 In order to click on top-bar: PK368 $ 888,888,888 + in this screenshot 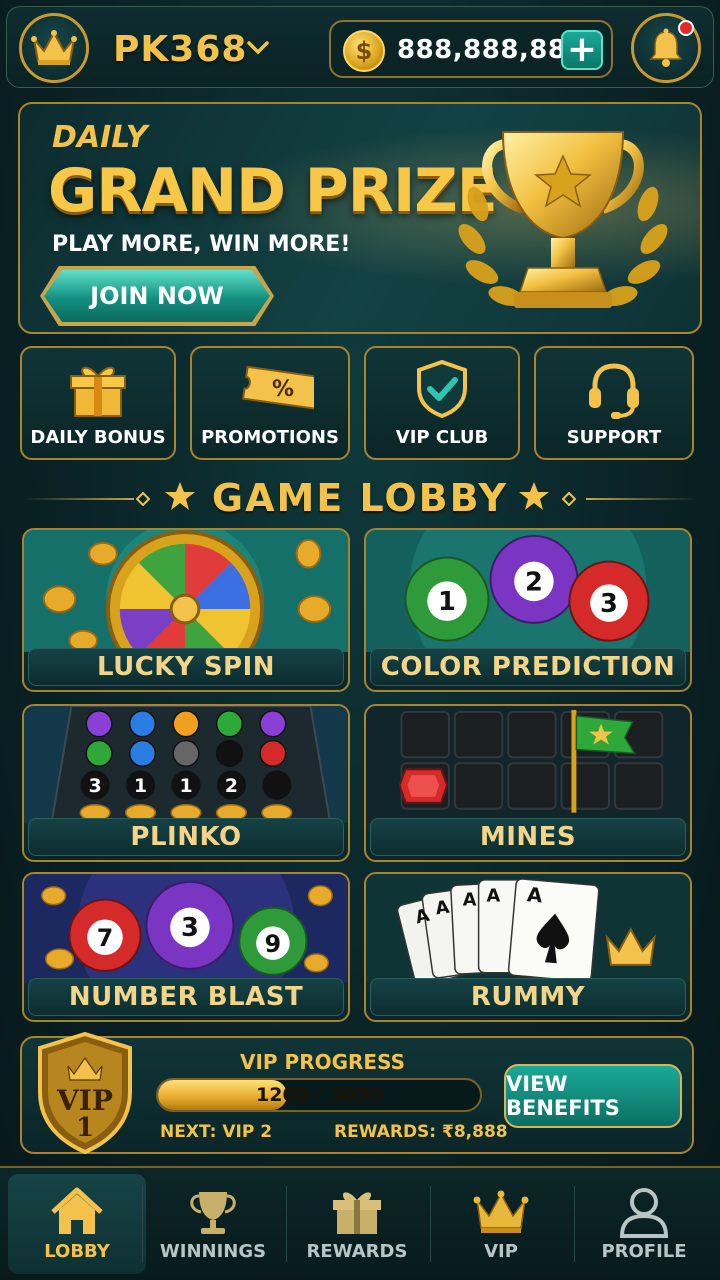, I will do `click(360, 47)`.